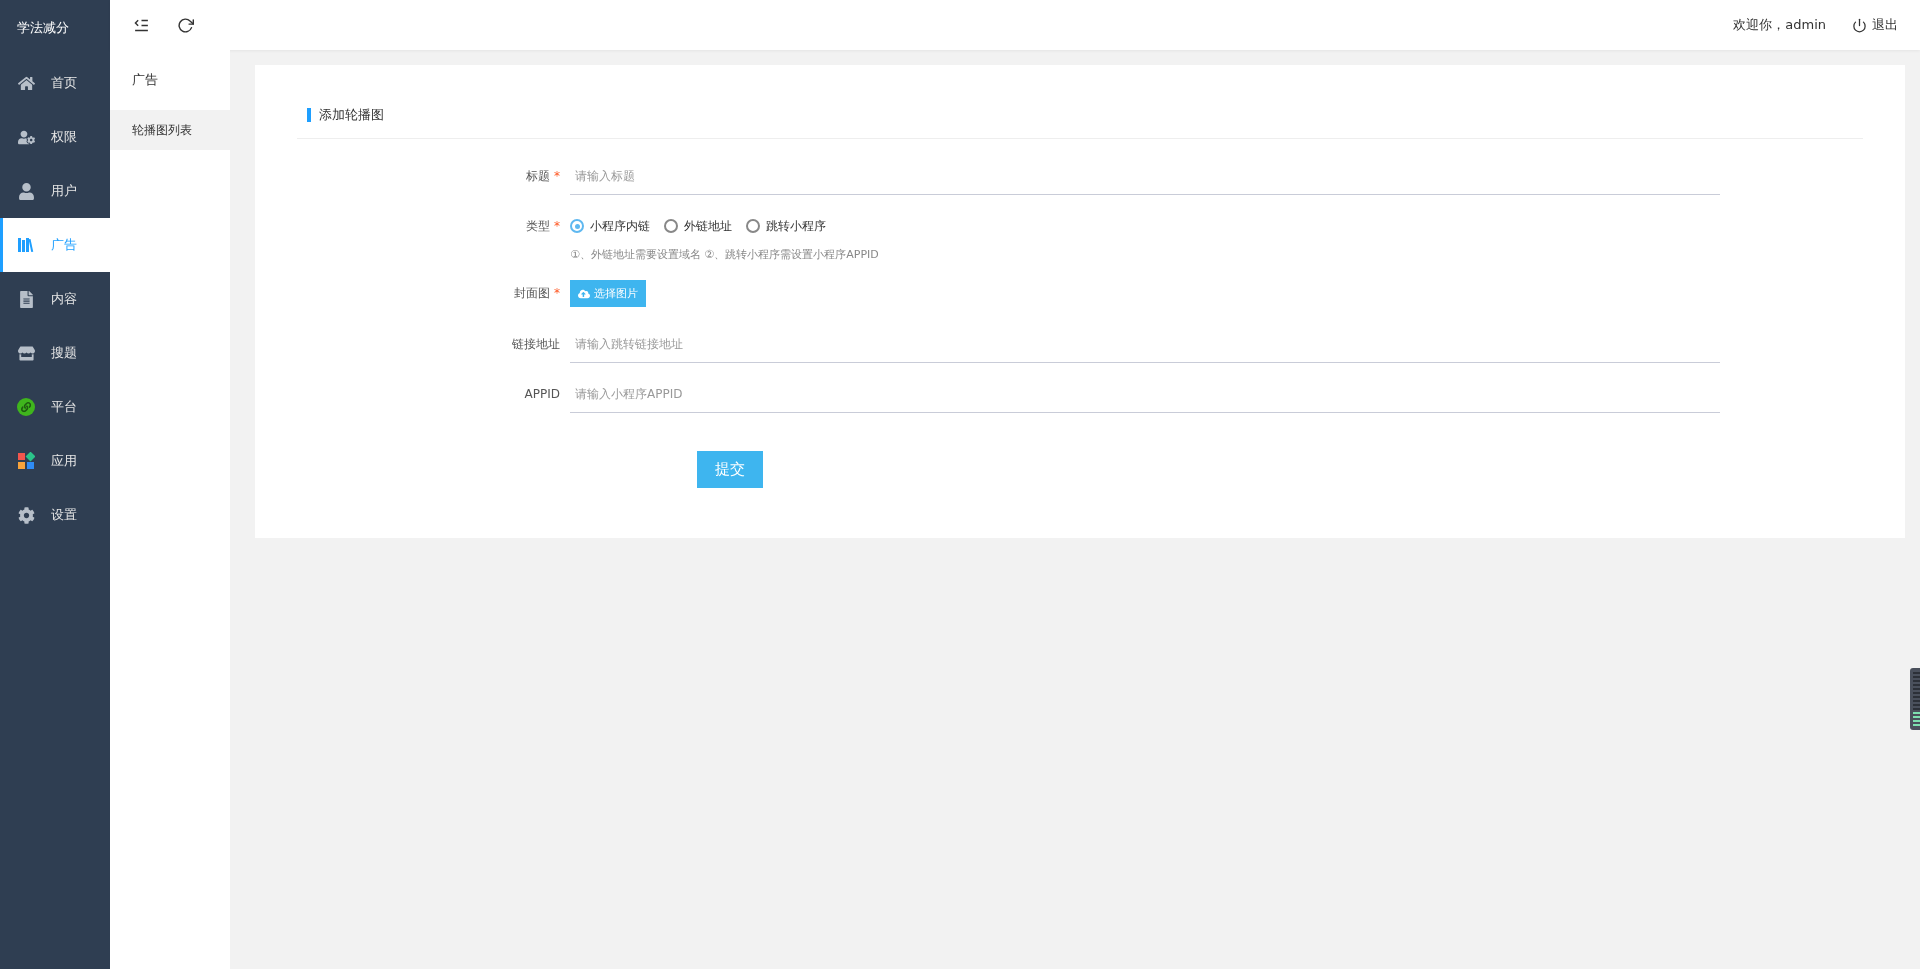 This screenshot has height=969, width=1920. I want to click on side-meter-drawing, so click(1915, 699).